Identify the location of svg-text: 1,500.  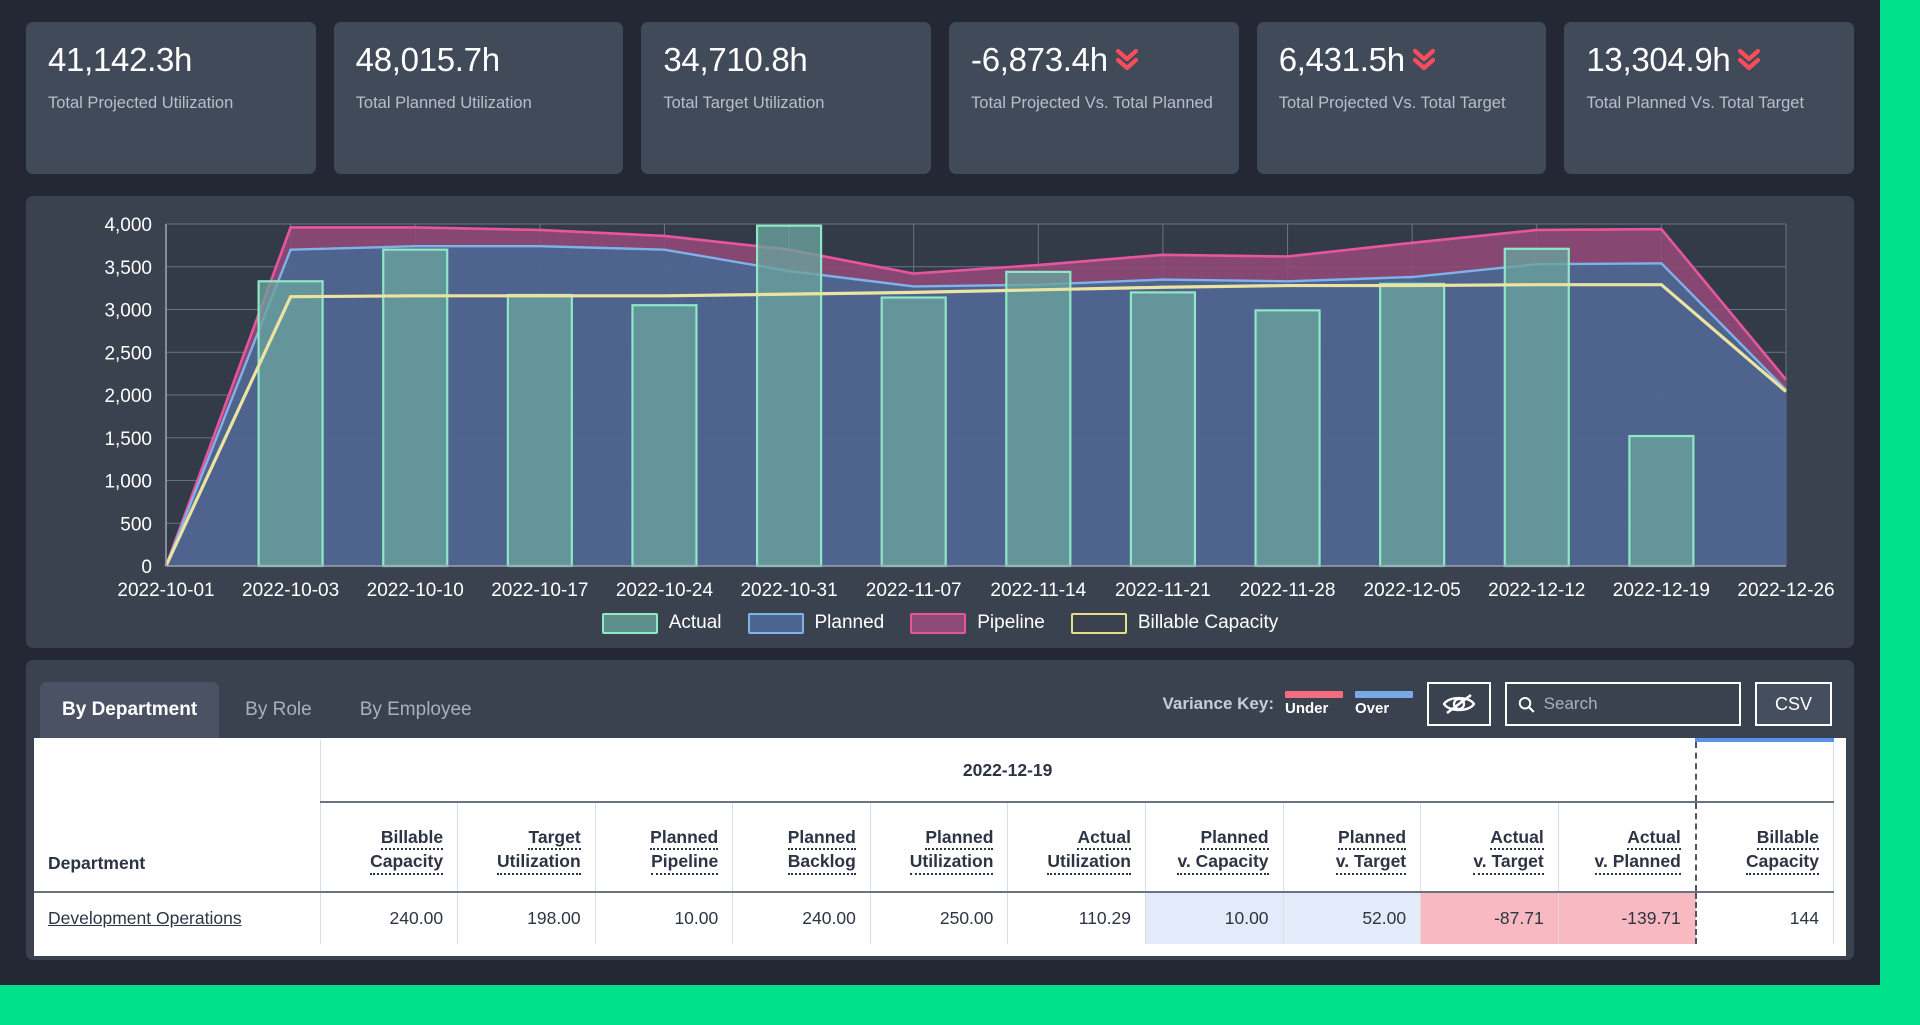
(128, 439).